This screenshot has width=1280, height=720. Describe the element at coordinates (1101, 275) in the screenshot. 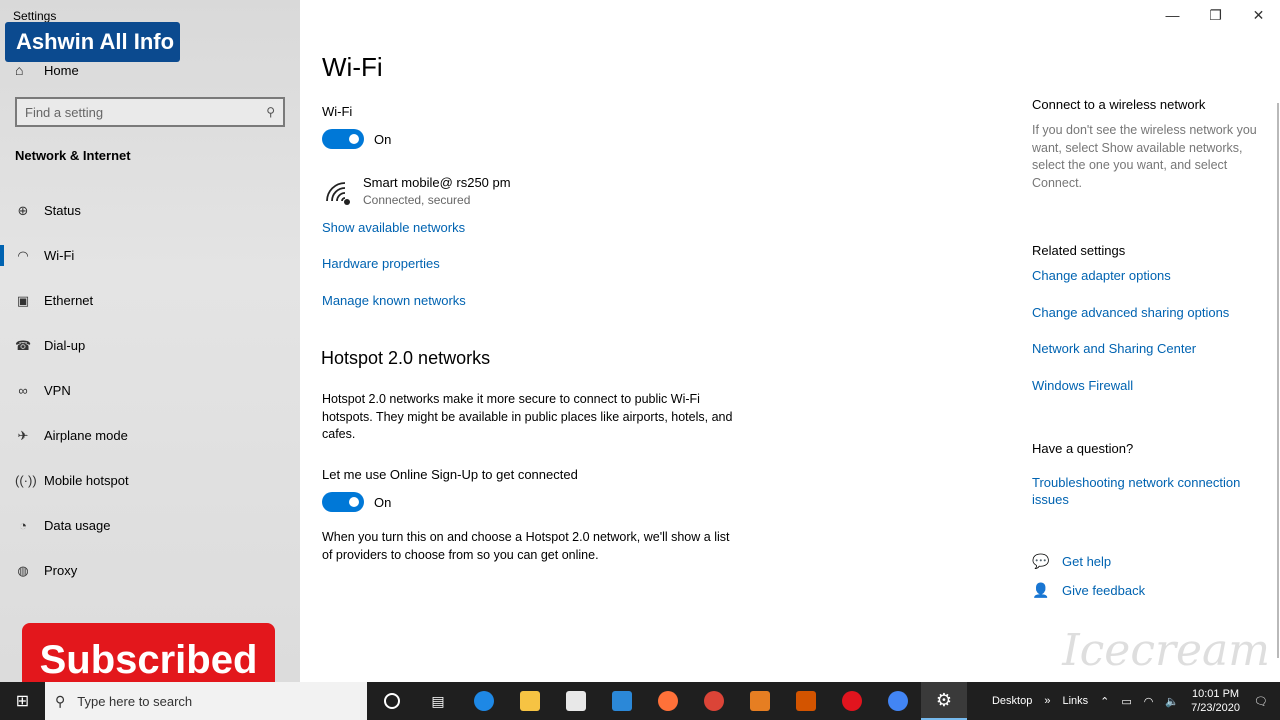

I see `change-adapter-options-link: Change adapter options` at that location.